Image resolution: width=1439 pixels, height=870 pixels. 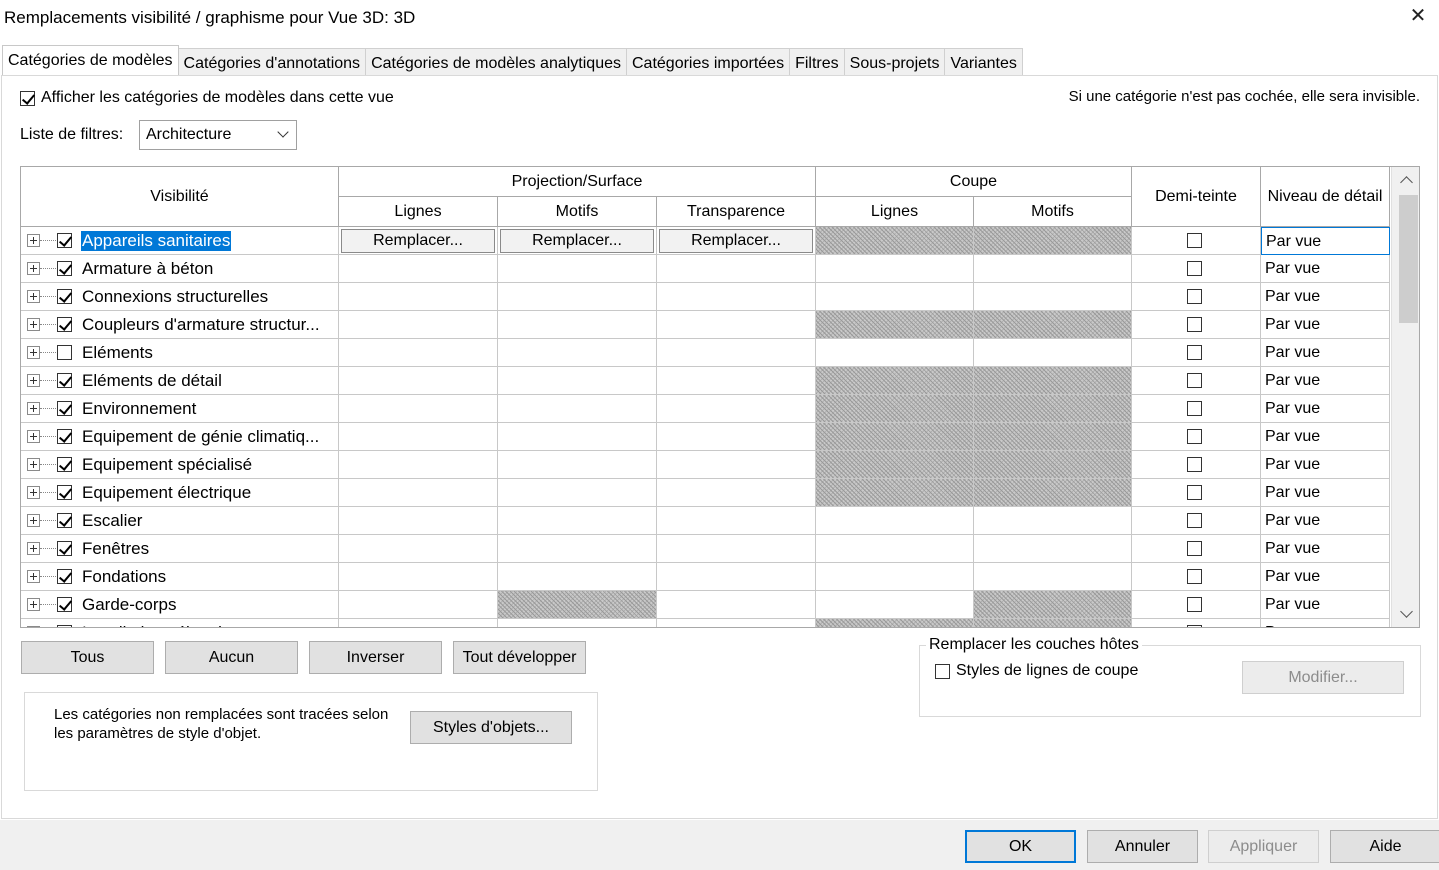 What do you see at coordinates (231, 657) in the screenshot?
I see `none-button: Aucun` at bounding box center [231, 657].